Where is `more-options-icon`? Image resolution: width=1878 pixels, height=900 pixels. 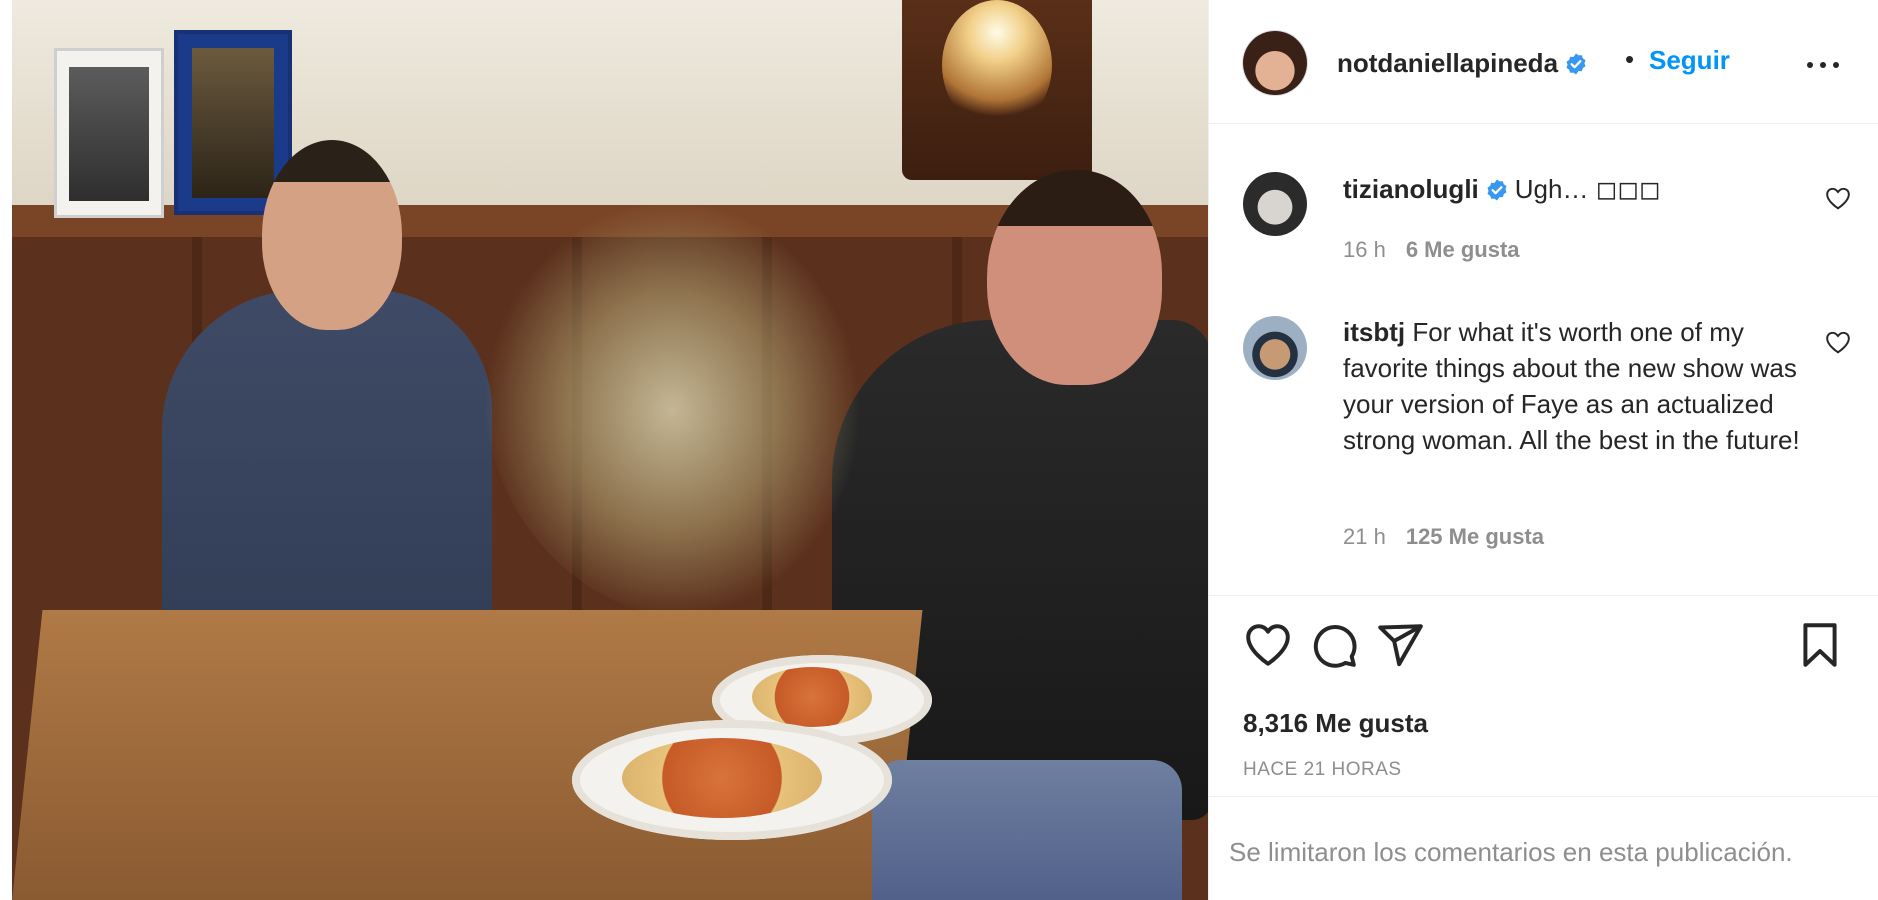 more-options-icon is located at coordinates (1823, 64).